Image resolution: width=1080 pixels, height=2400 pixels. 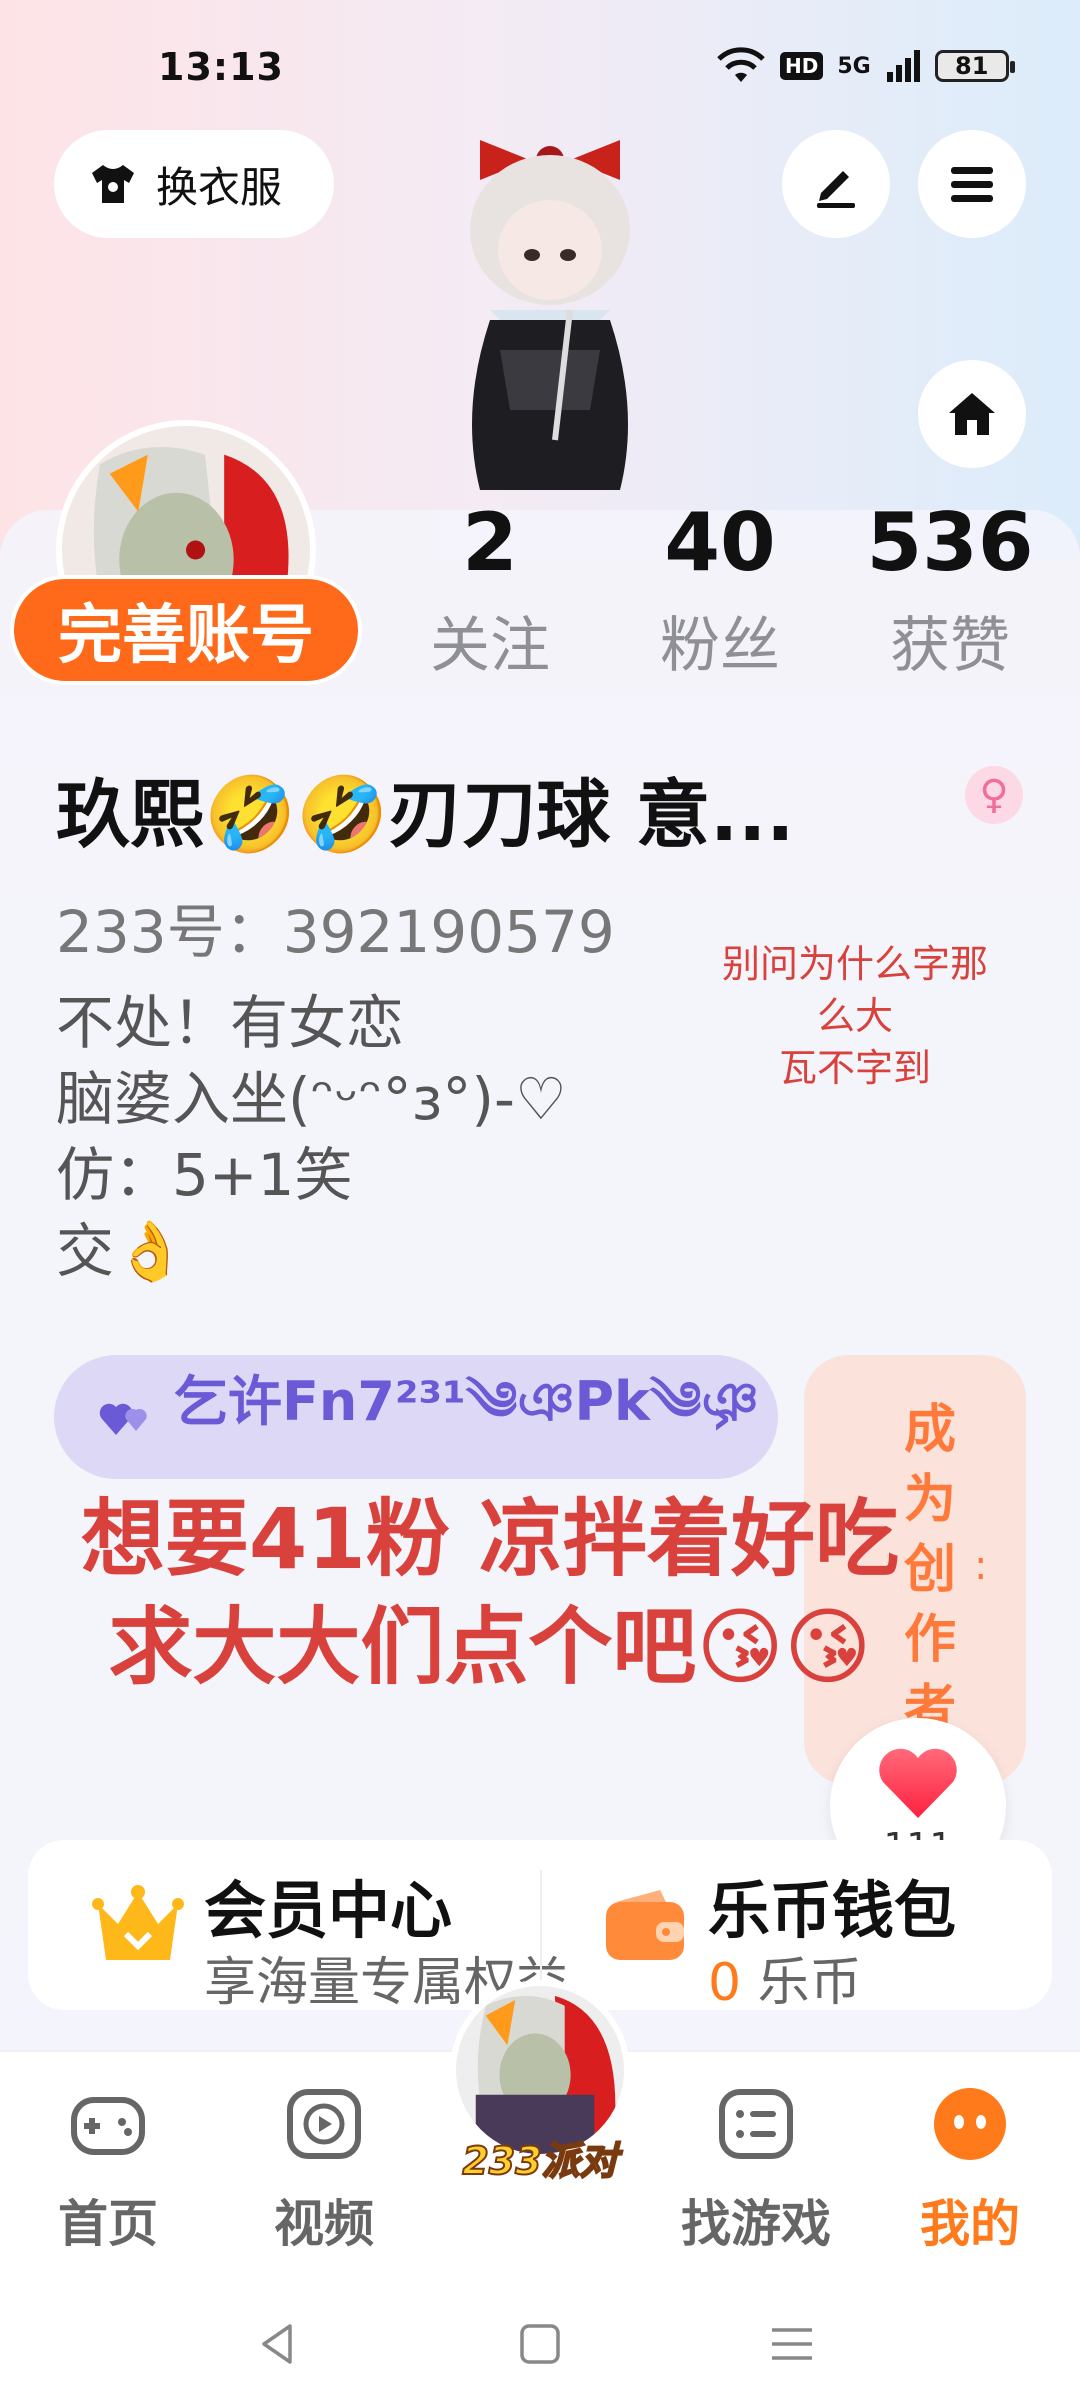 I want to click on chevron-right-icon: ›, so click(x=721, y=1417).